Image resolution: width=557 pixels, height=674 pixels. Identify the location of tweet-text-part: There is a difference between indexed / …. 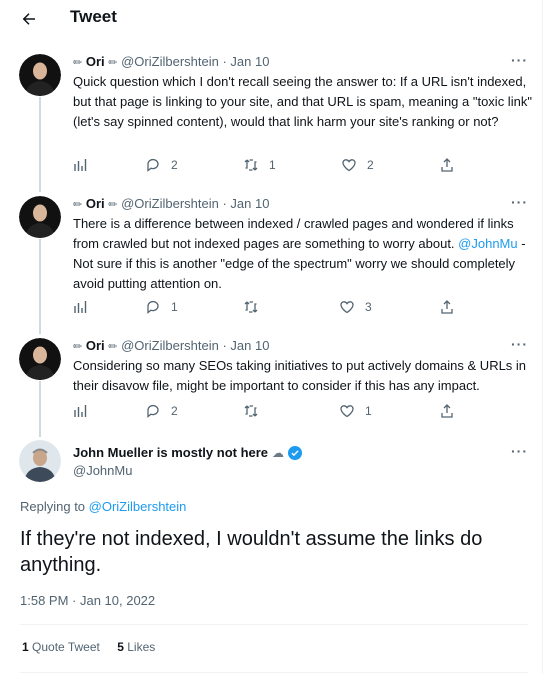
(293, 233).